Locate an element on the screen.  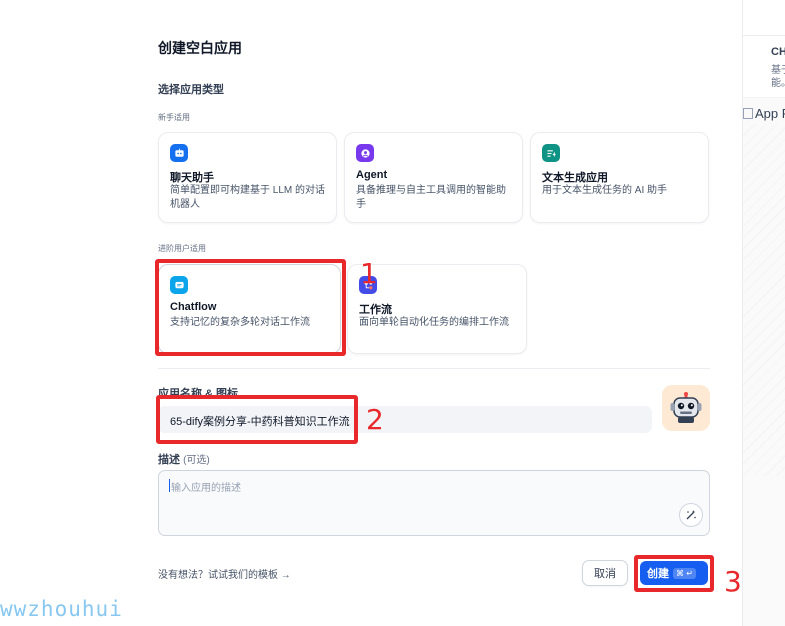
chat-bot-icon is located at coordinates (179, 153).